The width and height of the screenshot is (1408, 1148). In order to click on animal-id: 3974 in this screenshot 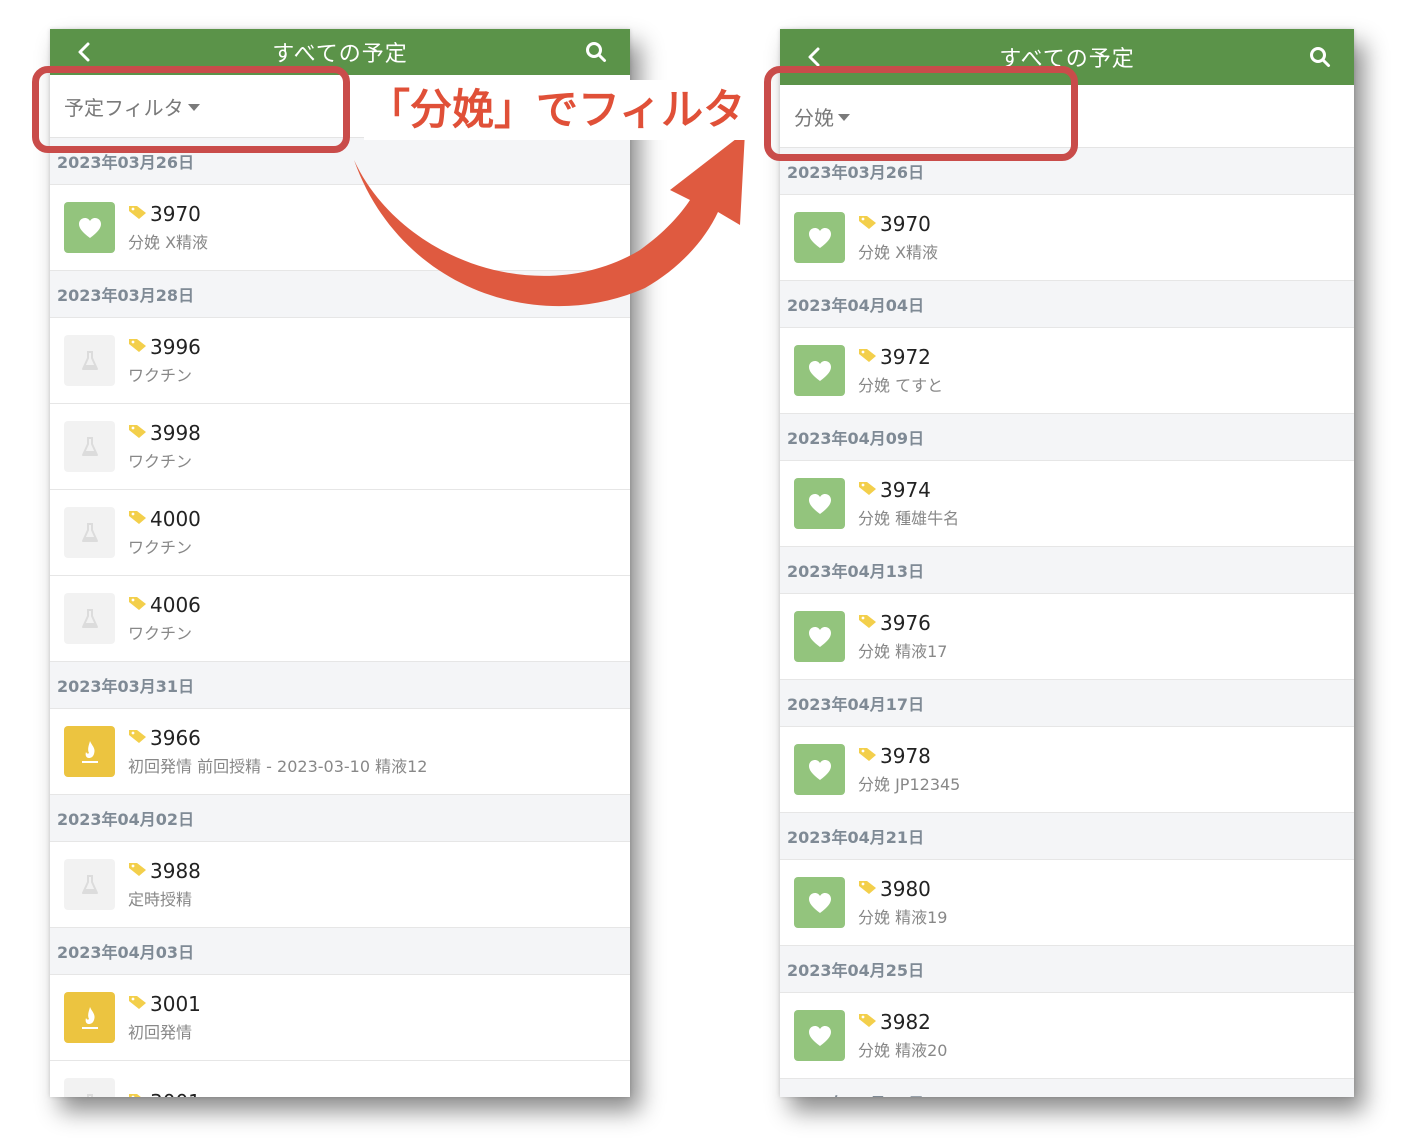, I will do `click(905, 490)`.